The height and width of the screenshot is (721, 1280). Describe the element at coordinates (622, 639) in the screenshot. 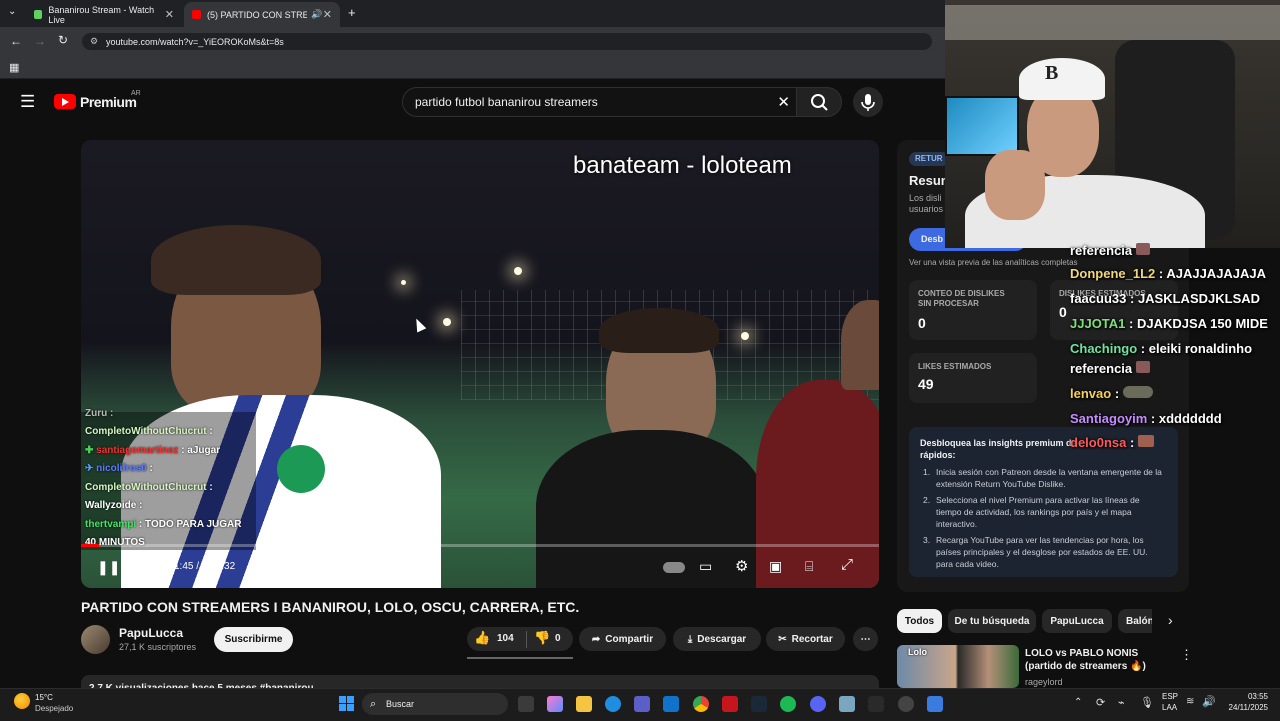

I see `share-button: ➦ Compartir` at that location.